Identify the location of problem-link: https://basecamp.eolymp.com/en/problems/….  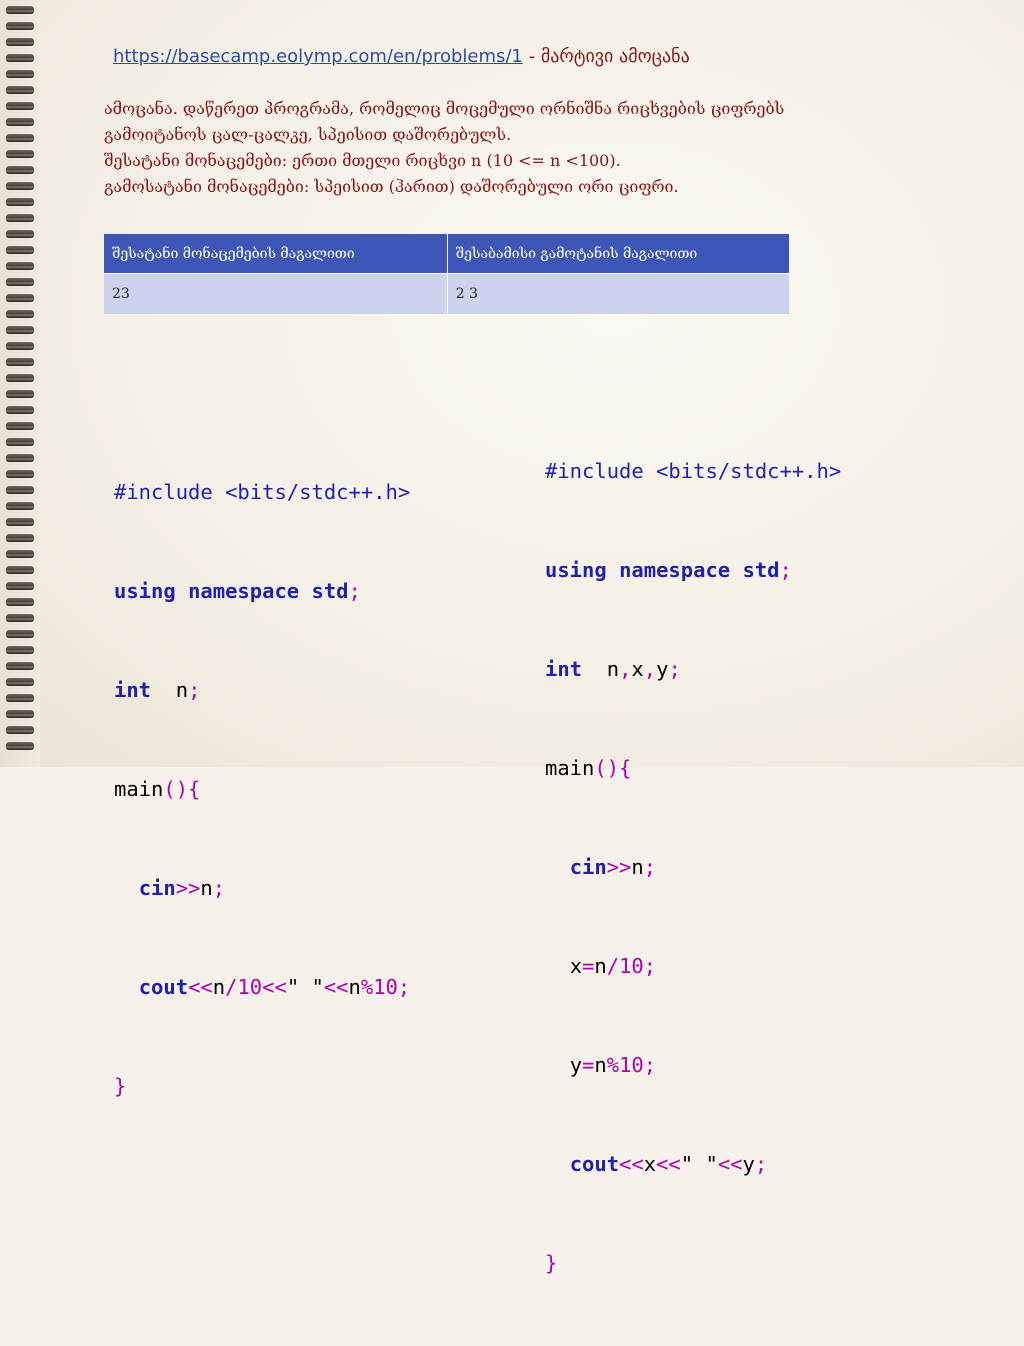
(318, 56).